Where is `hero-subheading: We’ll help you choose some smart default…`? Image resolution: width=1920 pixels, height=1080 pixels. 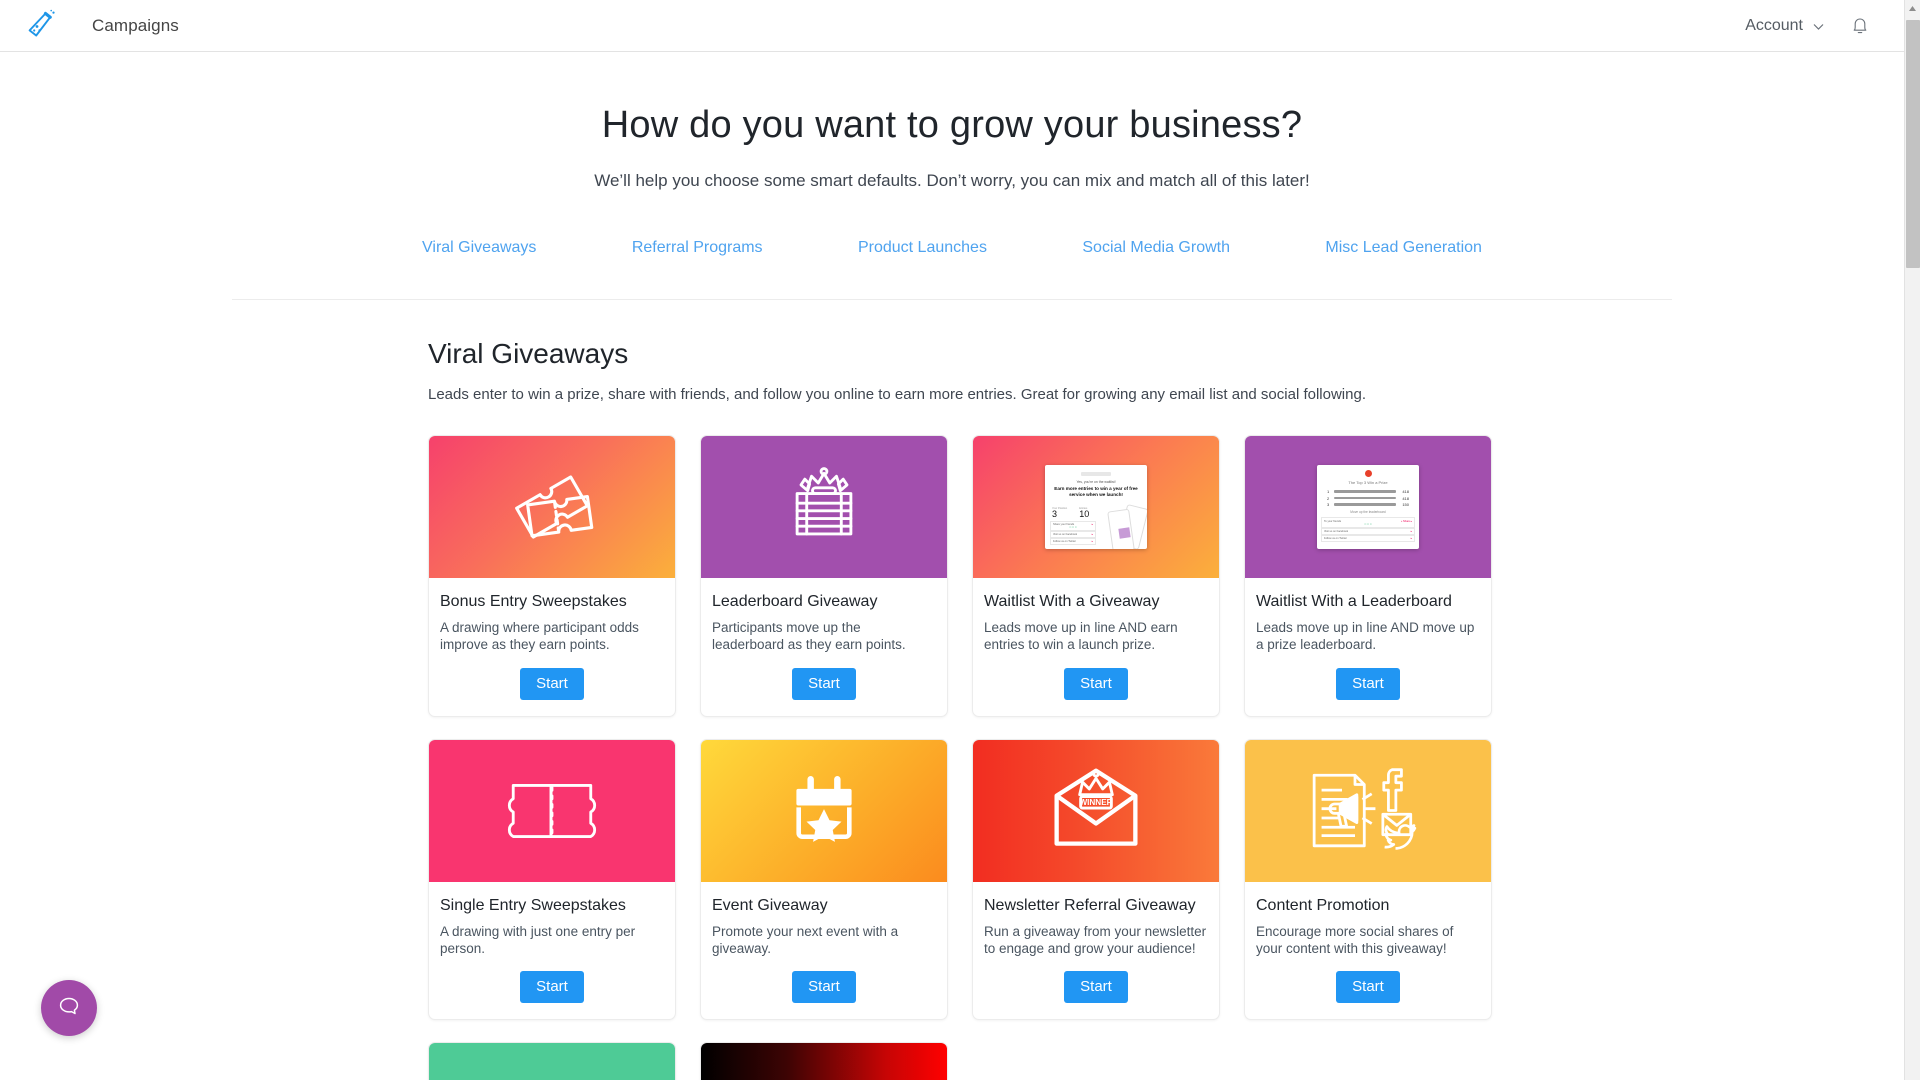 hero-subheading: We’ll help you choose some smart default… is located at coordinates (952, 180).